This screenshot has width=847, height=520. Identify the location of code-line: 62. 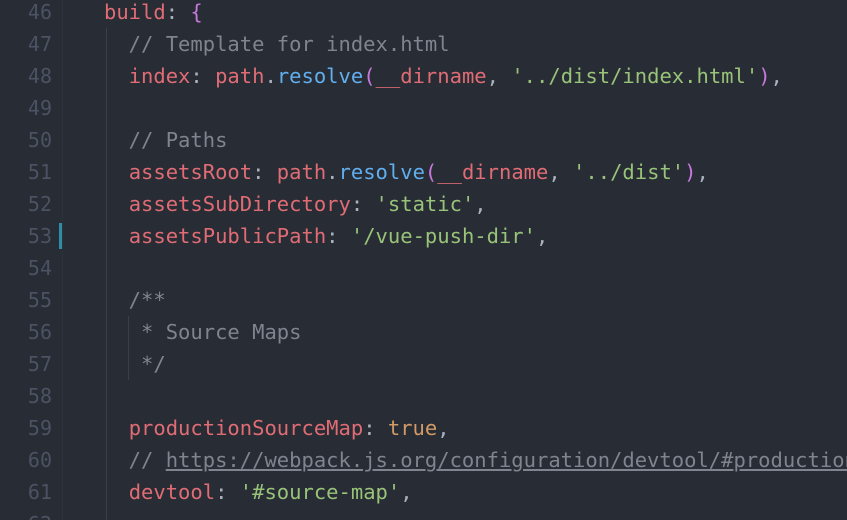
(423, 514).